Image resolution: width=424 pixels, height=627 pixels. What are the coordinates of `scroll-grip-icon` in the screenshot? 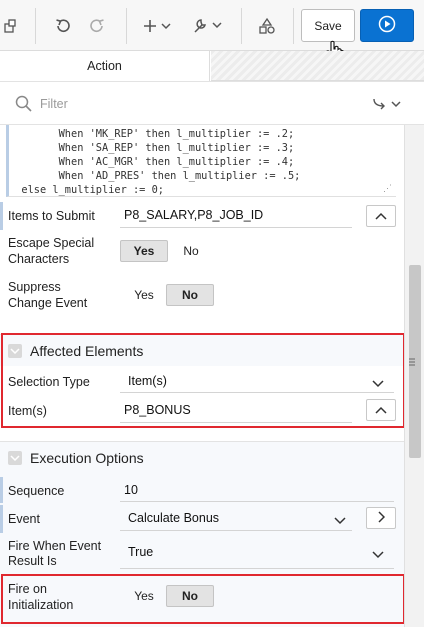 It's located at (412, 362).